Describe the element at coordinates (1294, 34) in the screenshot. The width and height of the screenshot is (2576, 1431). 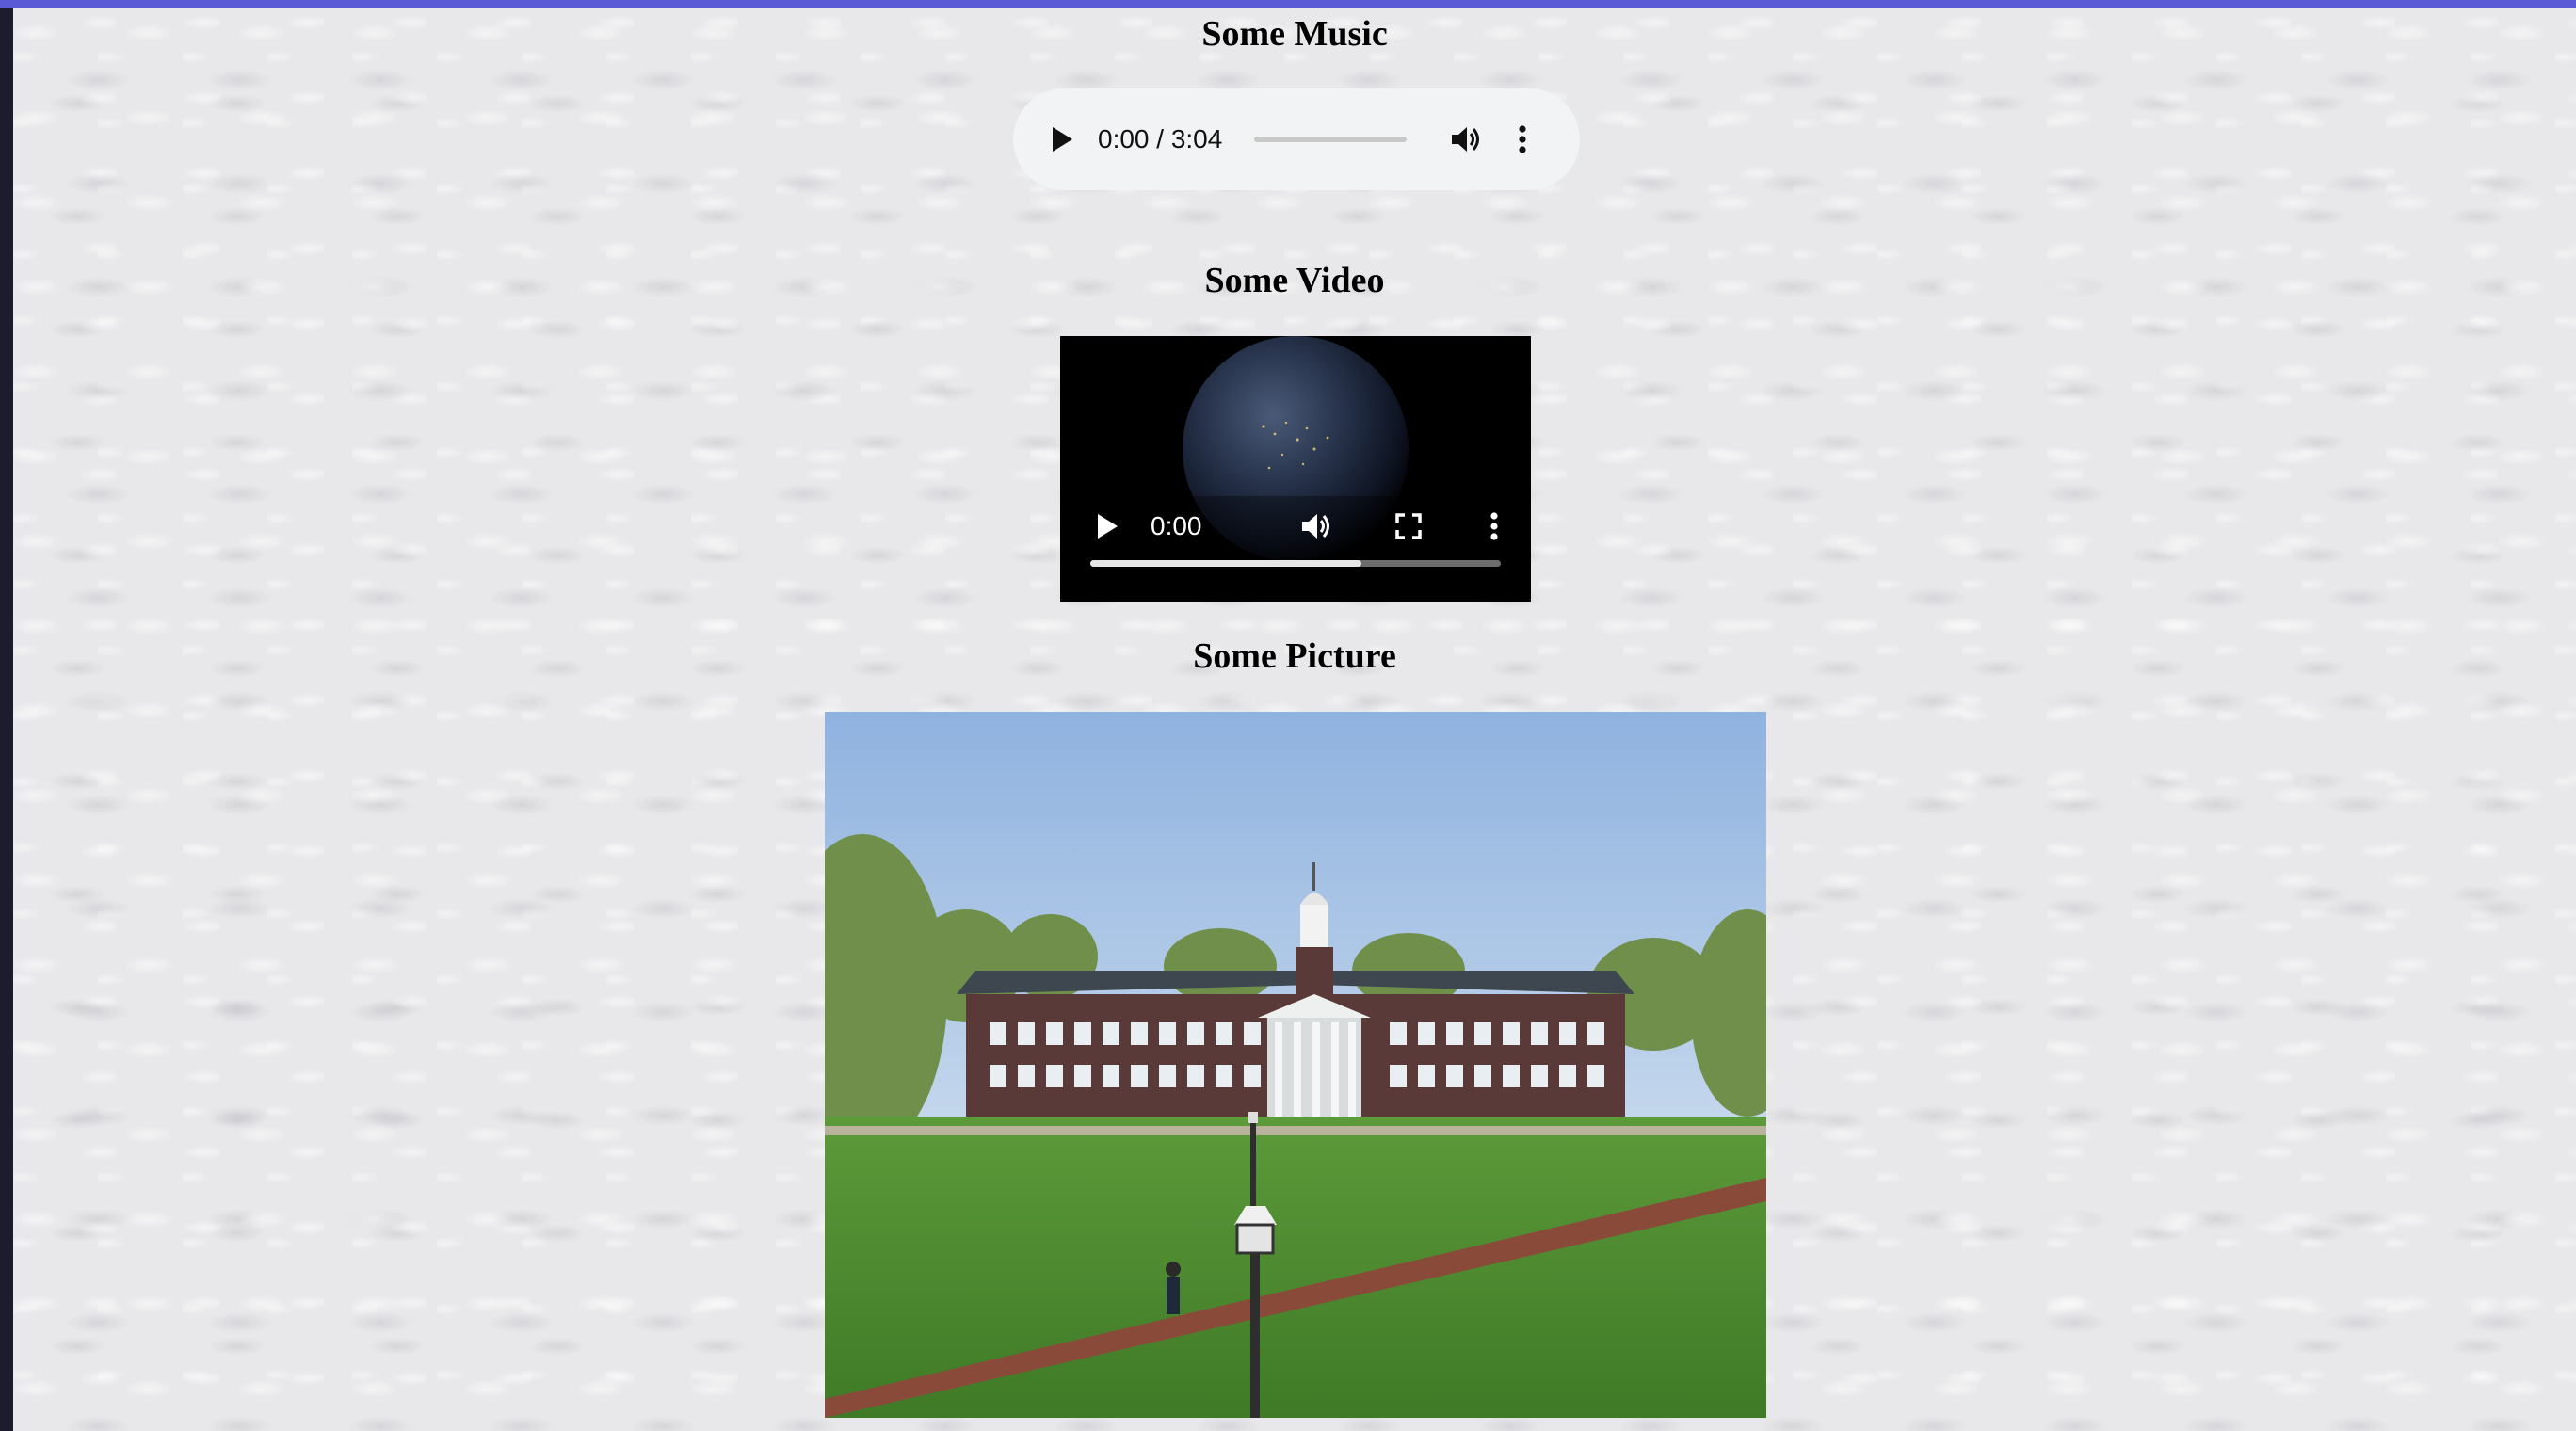
I see `music-heading: Some Music` at that location.